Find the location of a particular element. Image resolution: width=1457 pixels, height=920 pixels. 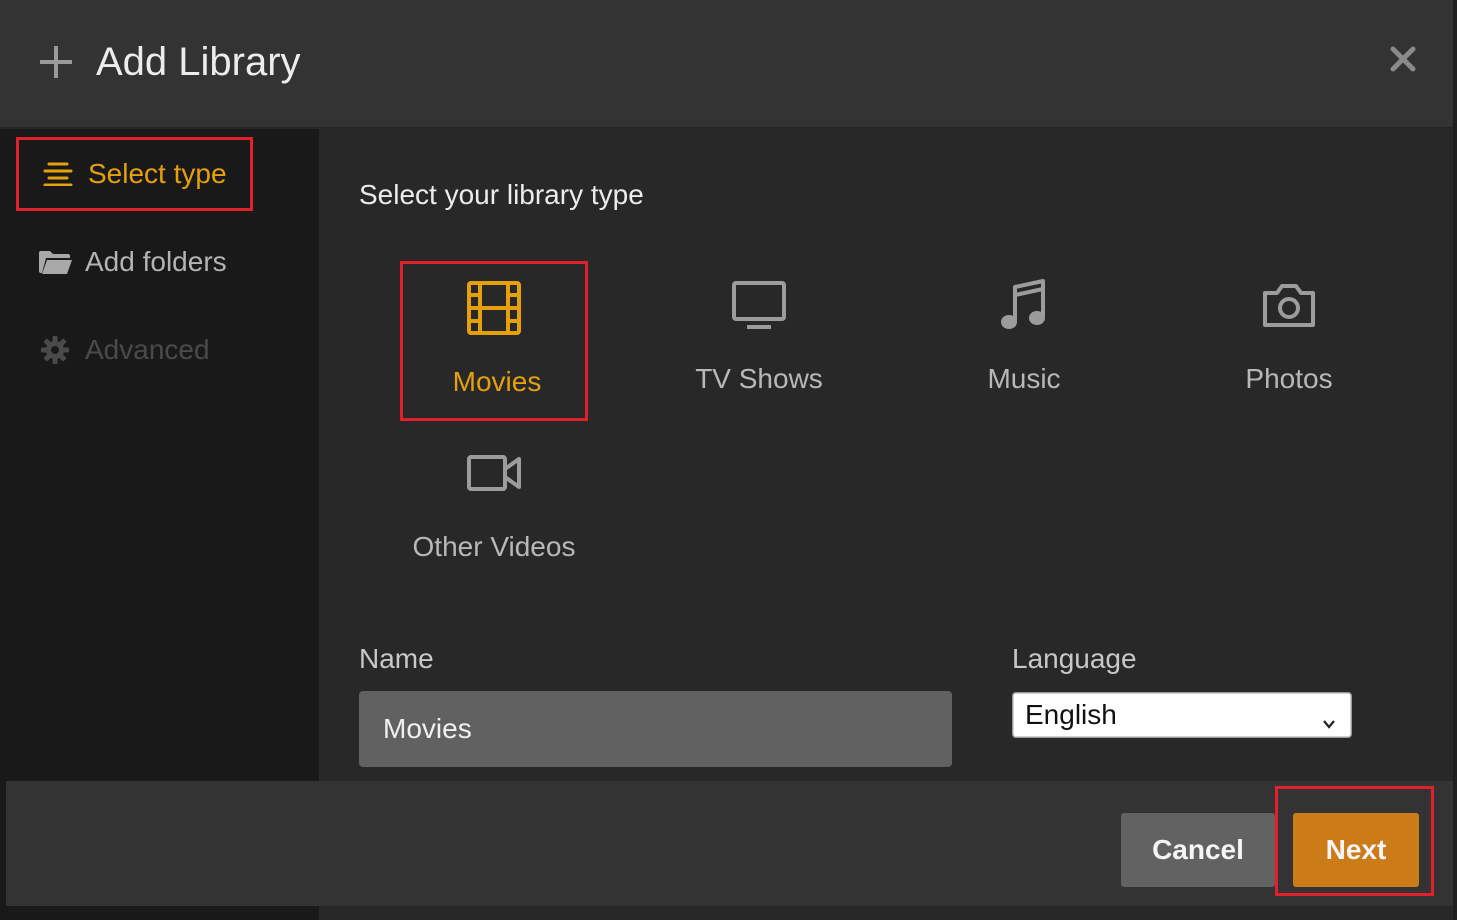

sidebar-item-advanced: Advanced is located at coordinates (113, 350).